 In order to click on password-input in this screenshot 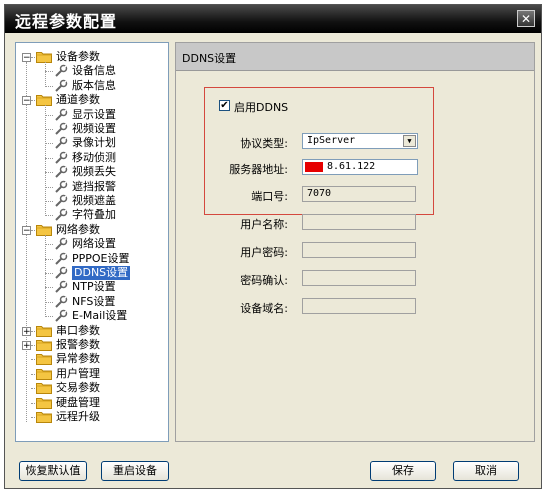, I will do `click(359, 250)`.